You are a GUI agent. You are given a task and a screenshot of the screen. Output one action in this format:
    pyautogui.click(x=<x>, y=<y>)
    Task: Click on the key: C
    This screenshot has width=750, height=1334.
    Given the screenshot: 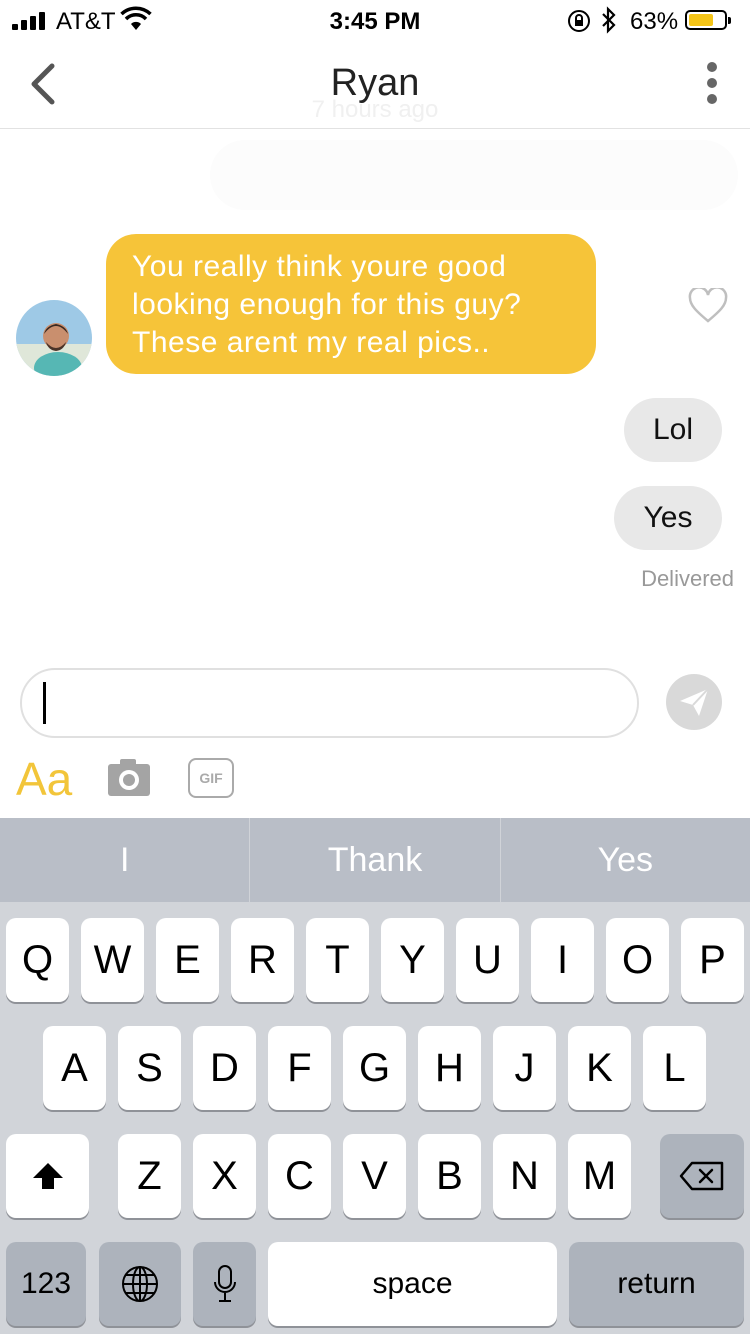 What is the action you would take?
    pyautogui.click(x=299, y=1176)
    